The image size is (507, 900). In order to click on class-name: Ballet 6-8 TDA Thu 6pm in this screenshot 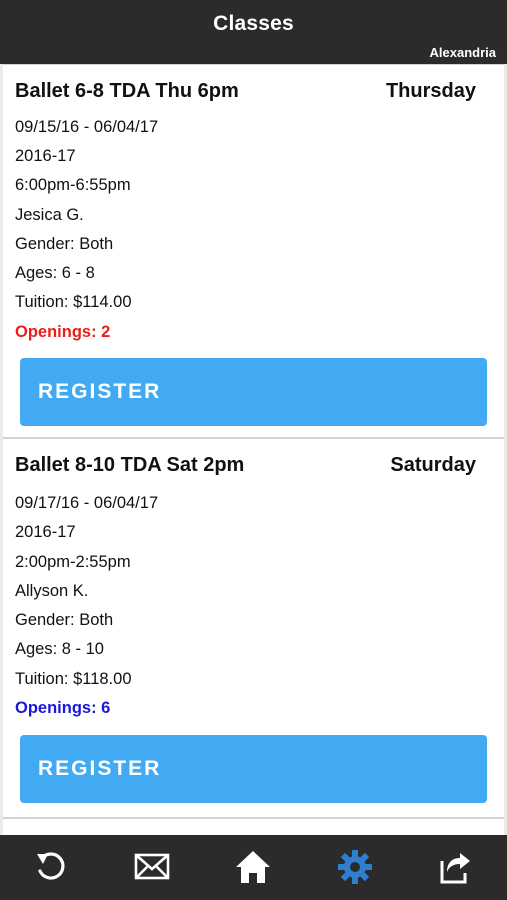, I will do `click(127, 91)`.